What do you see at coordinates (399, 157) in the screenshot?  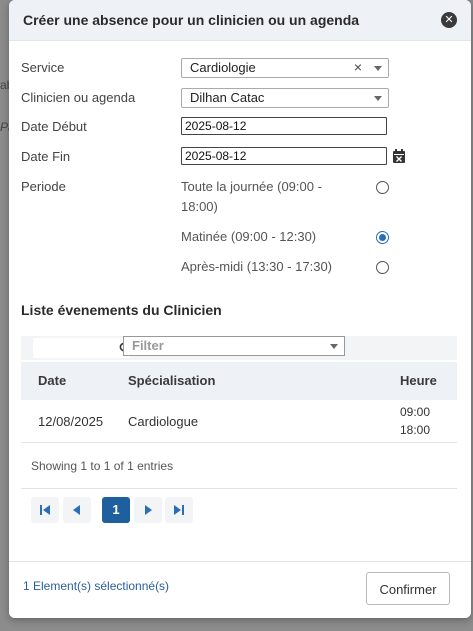 I see `calendar-icon` at bounding box center [399, 157].